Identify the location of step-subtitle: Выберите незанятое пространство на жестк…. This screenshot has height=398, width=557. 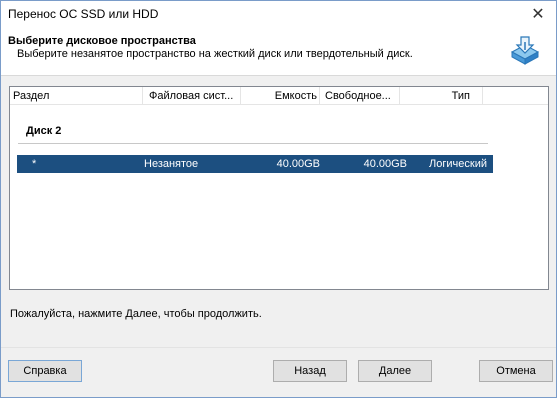
(215, 54).